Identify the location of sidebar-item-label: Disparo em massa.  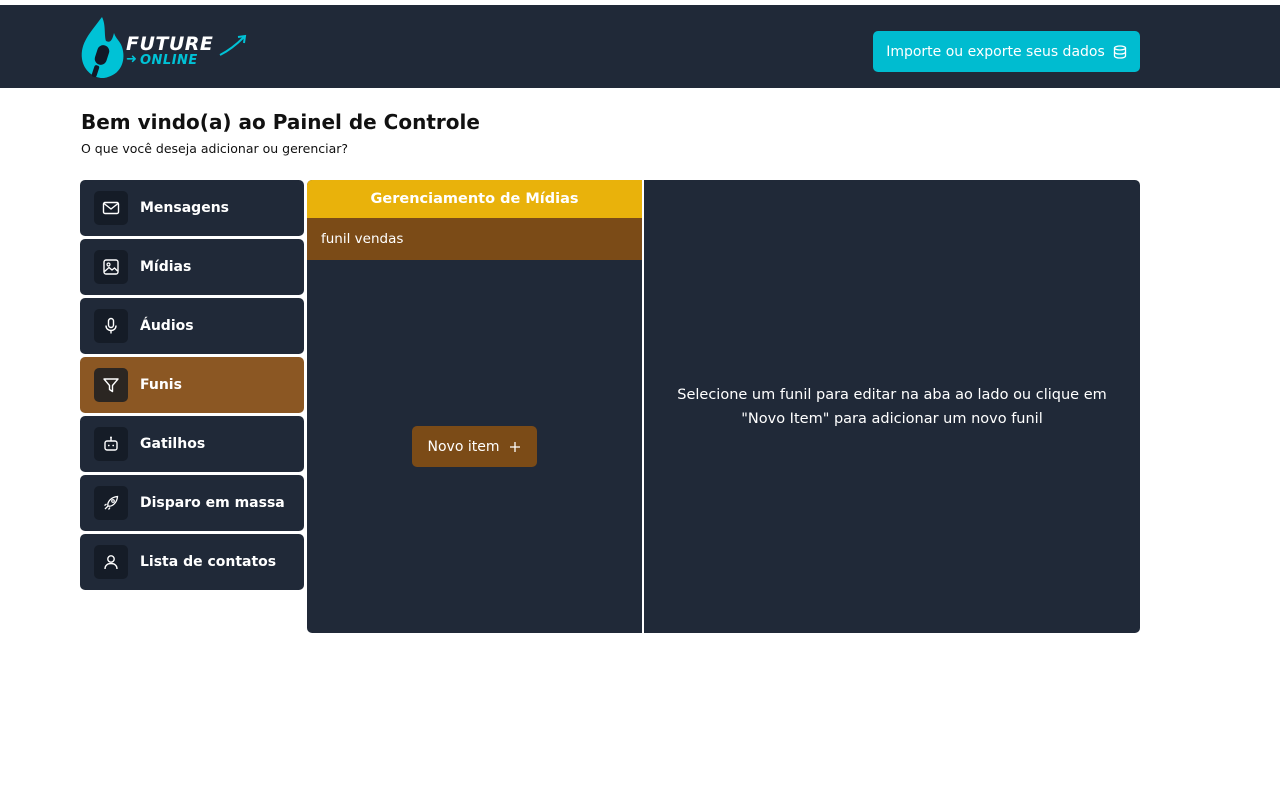
(212, 503).